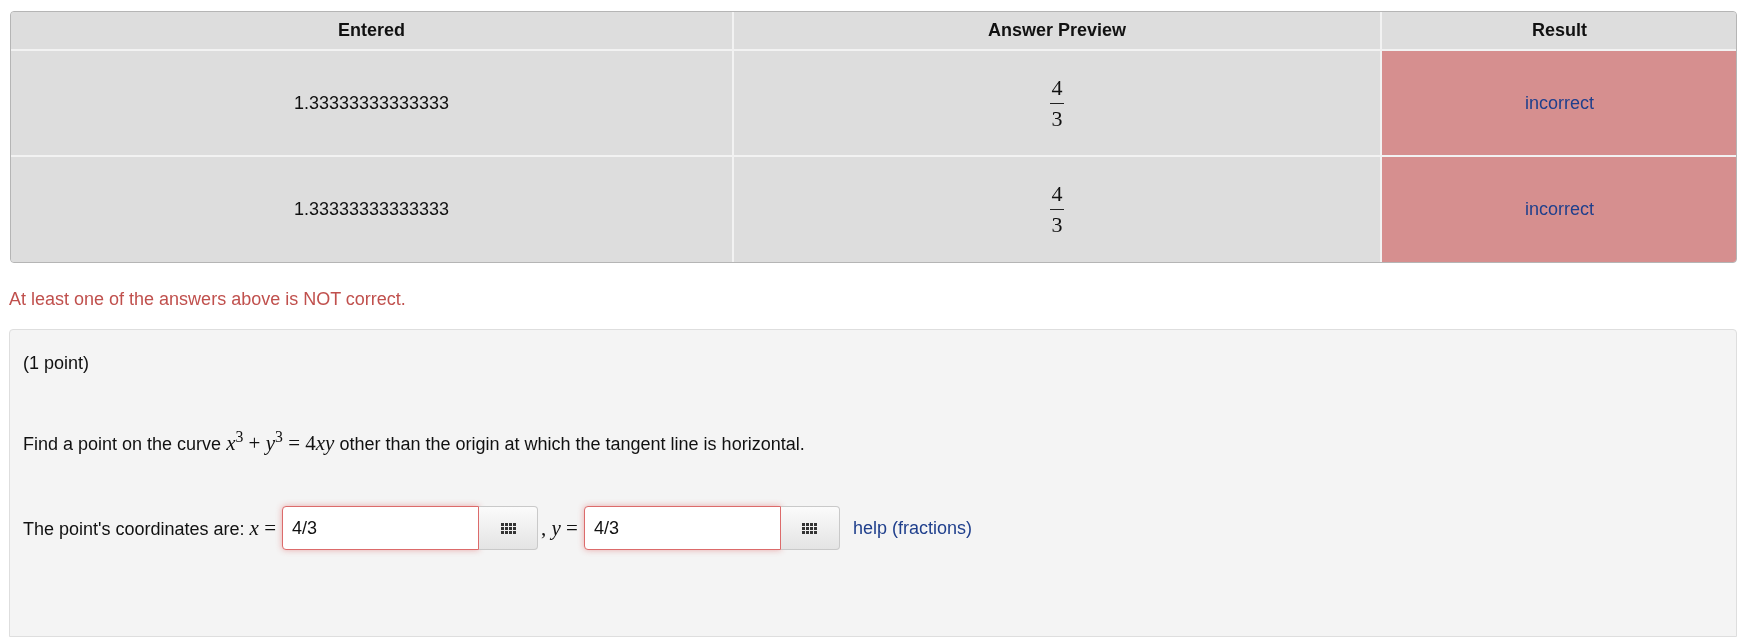 The width and height of the screenshot is (1739, 637). Describe the element at coordinates (56, 363) in the screenshot. I see `points-label: (1 point)` at that location.